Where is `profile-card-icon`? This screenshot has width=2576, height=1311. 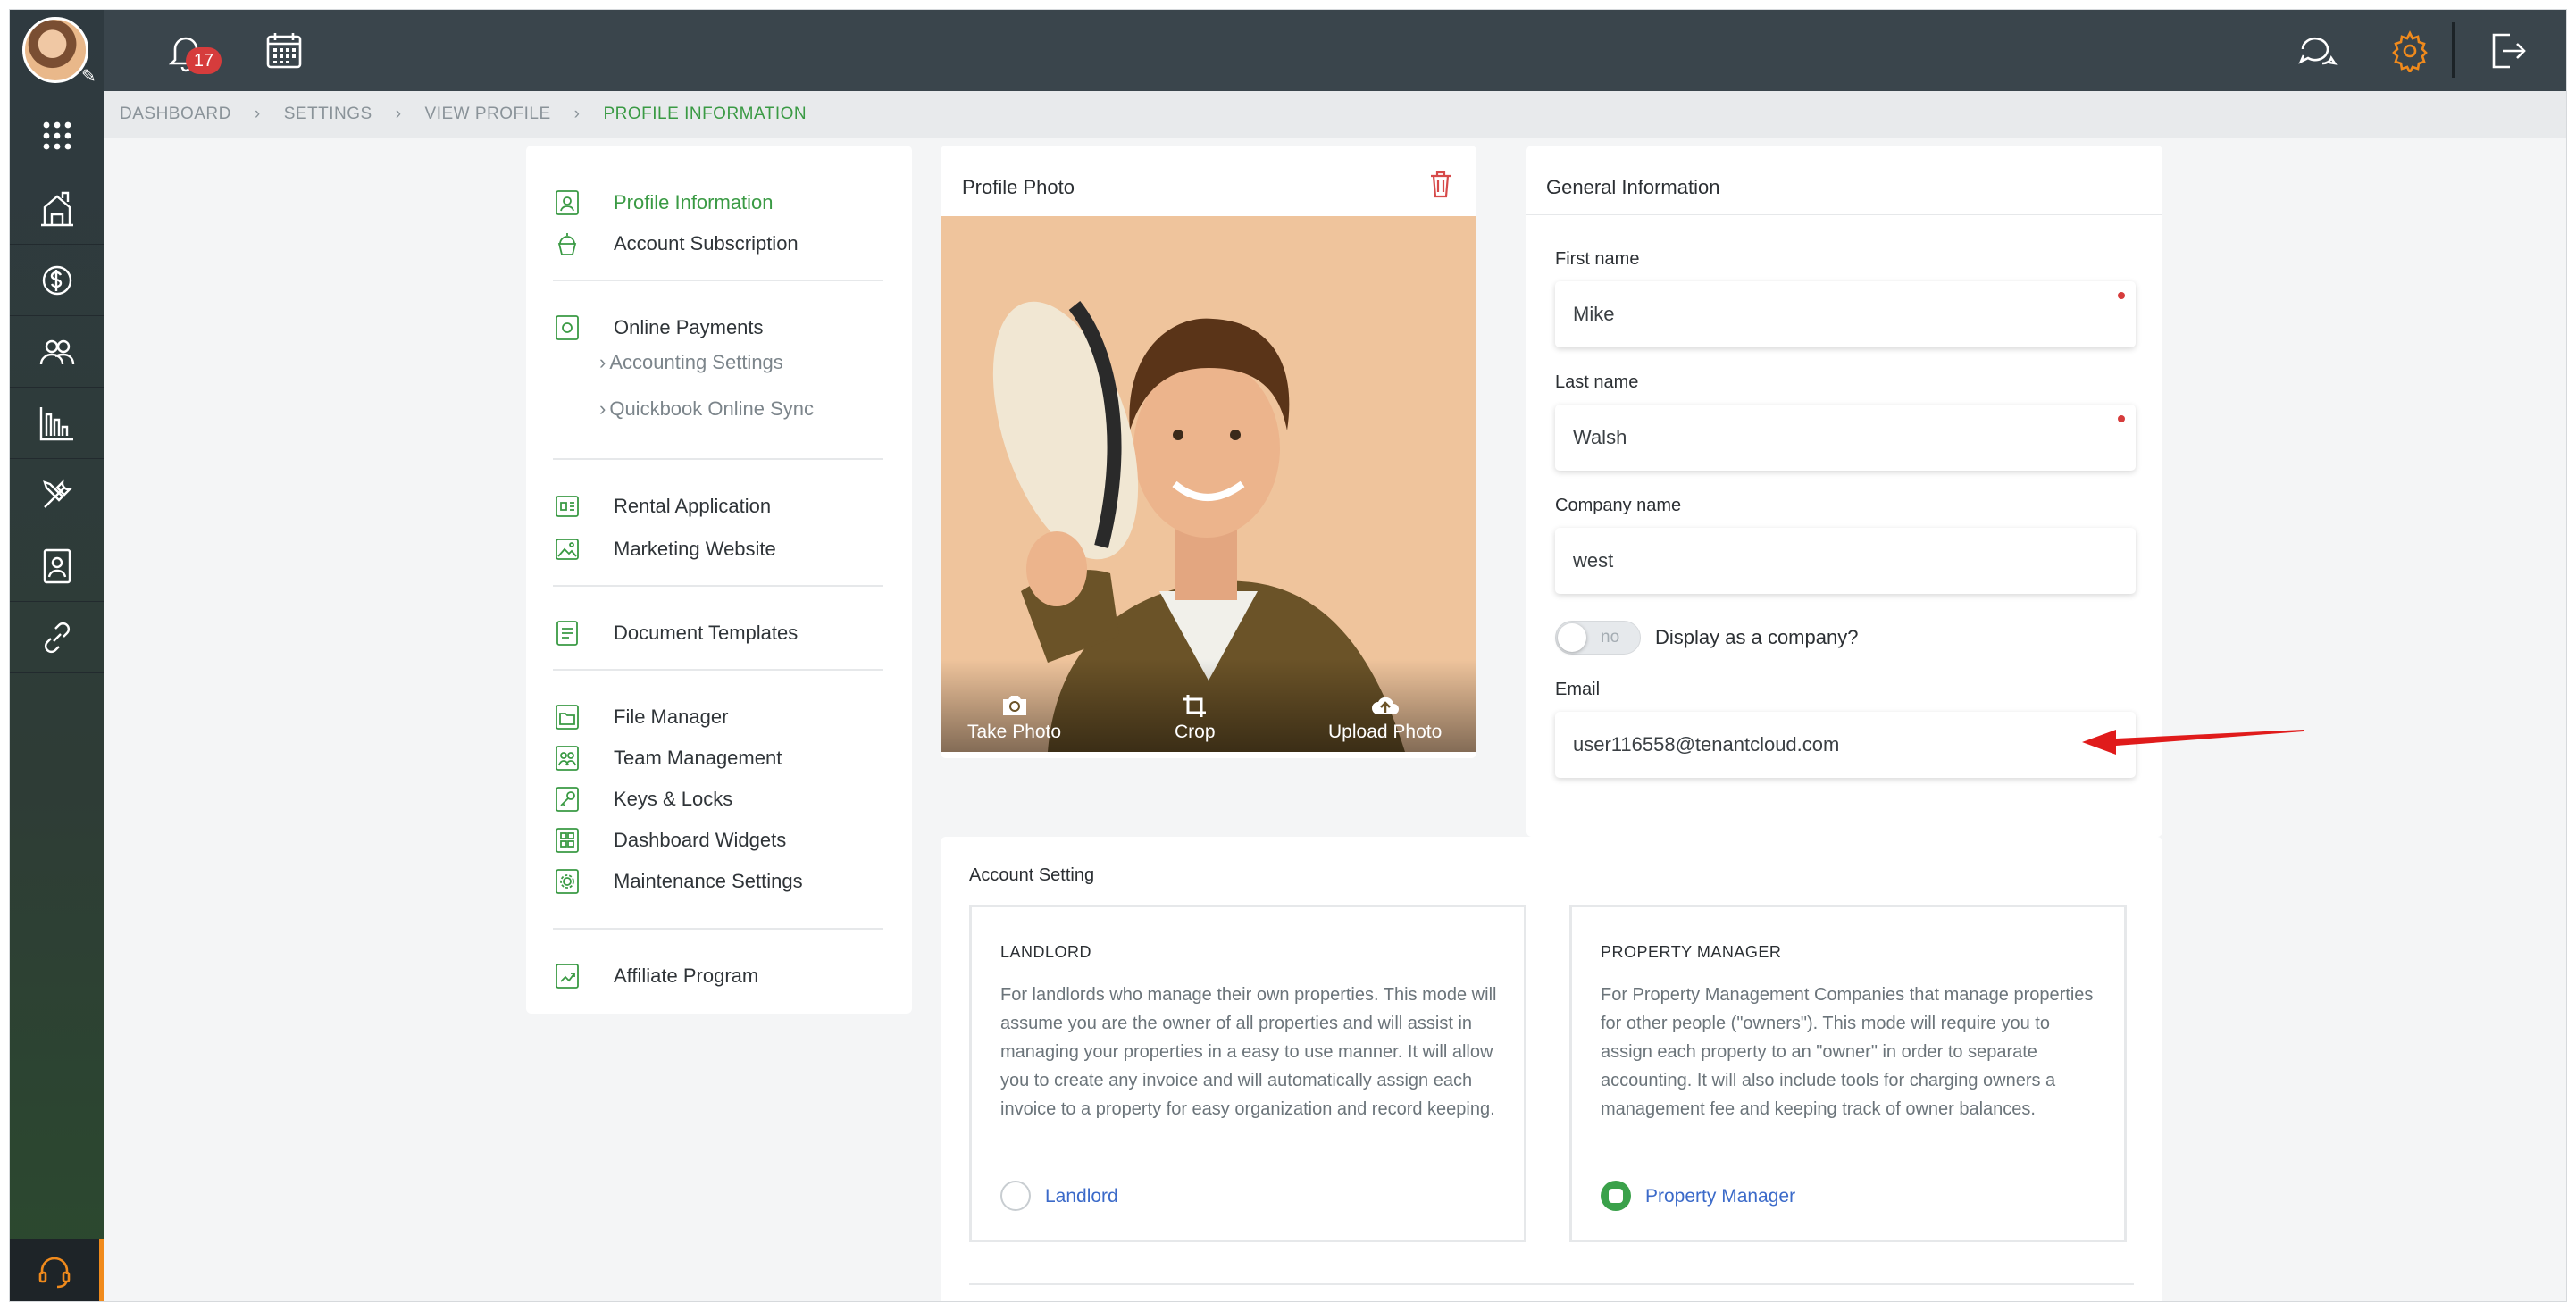 profile-card-icon is located at coordinates (567, 202).